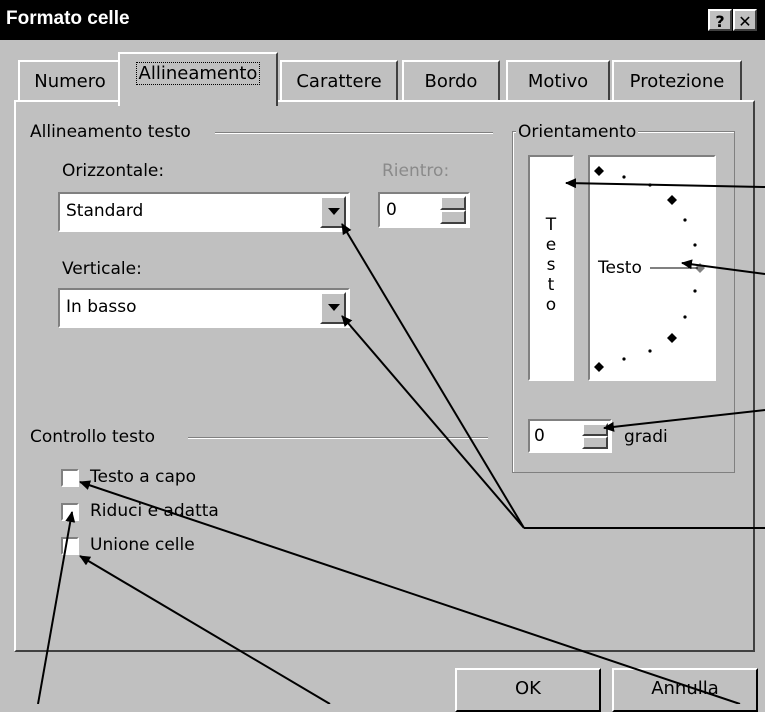 The image size is (765, 712). I want to click on orientation-group-label: Orientamento, so click(577, 132).